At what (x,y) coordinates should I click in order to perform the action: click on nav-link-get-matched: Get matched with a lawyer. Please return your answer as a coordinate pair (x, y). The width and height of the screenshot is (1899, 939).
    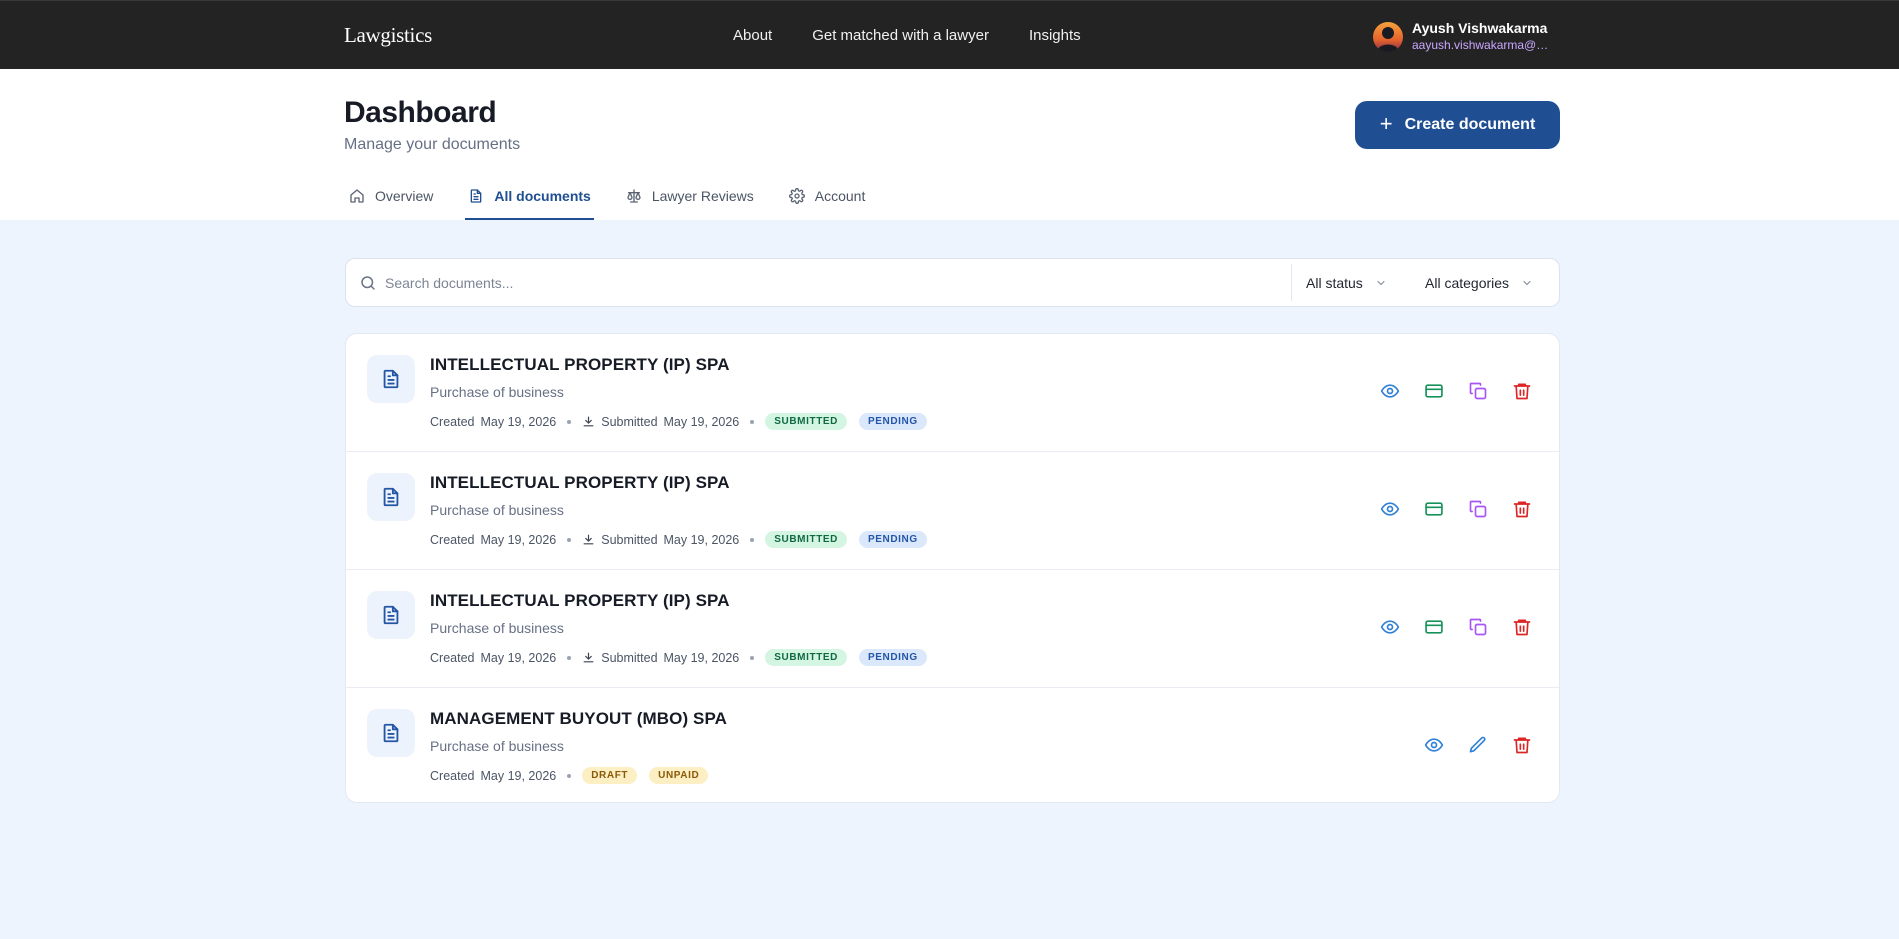
    Looking at the image, I should click on (900, 35).